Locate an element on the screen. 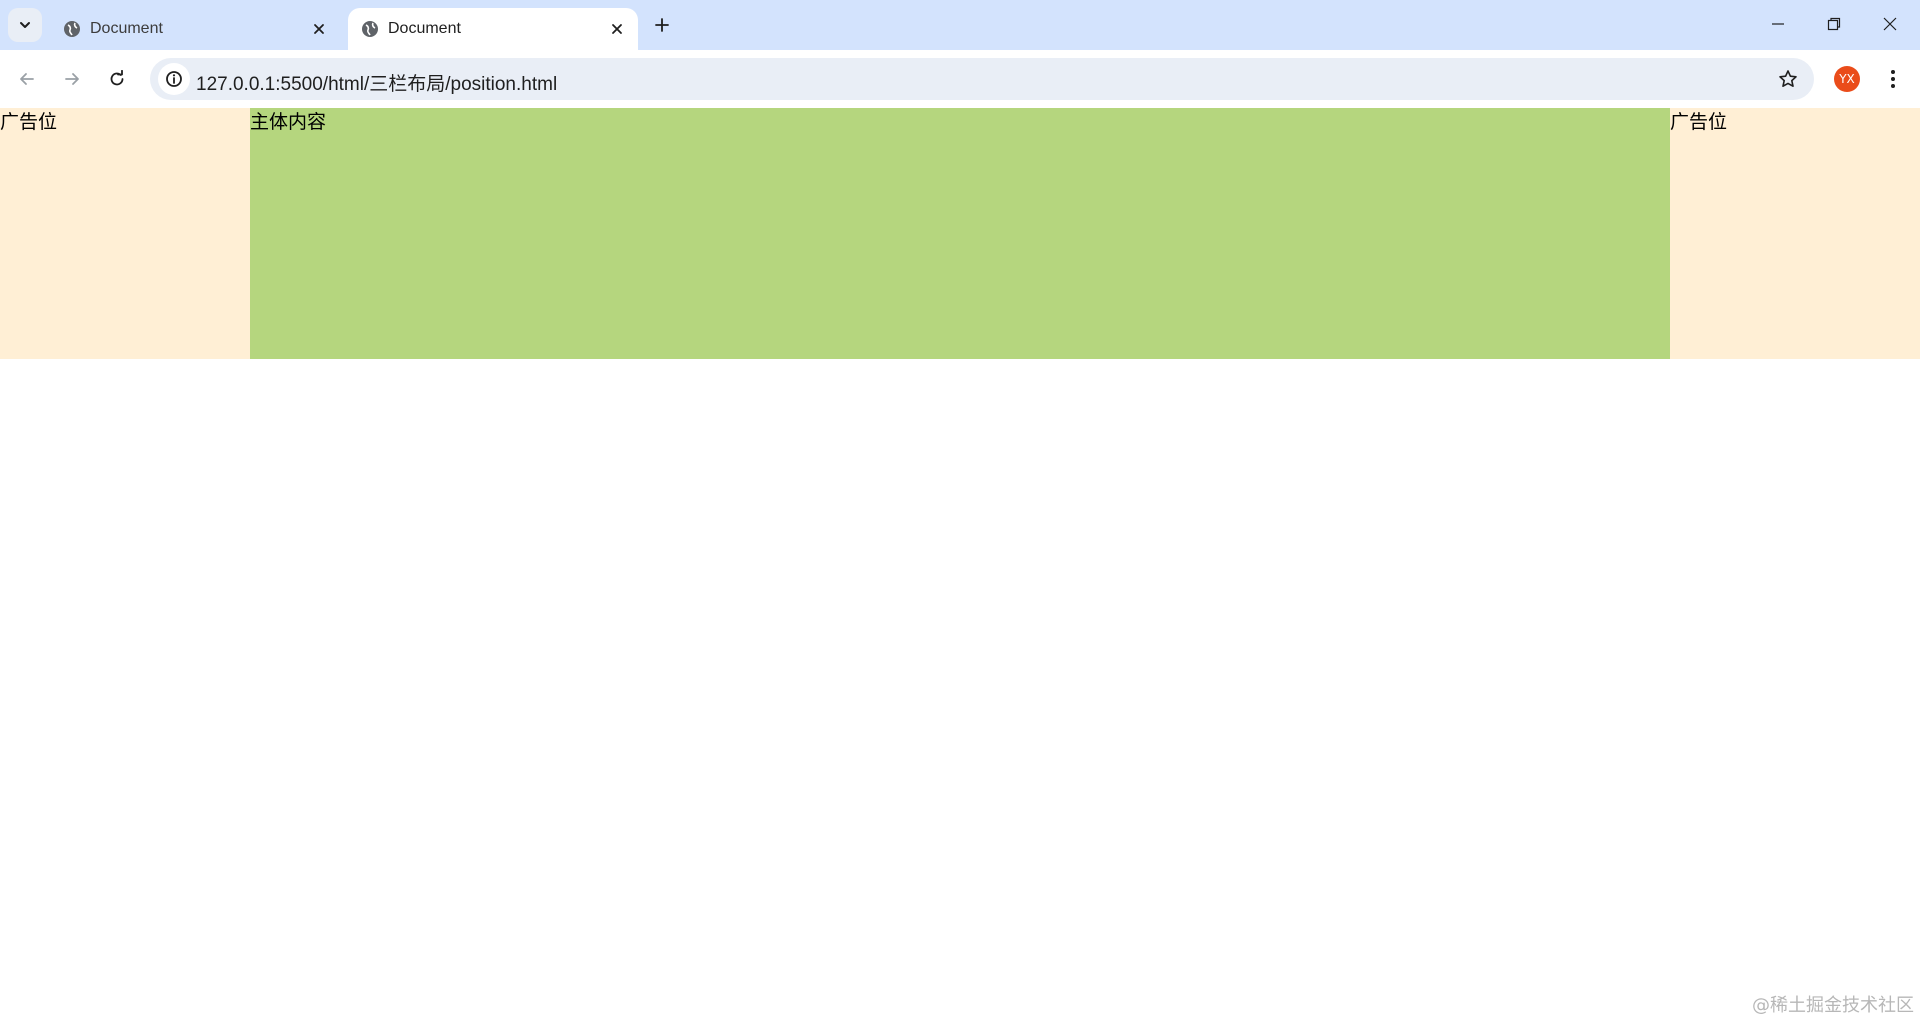 This screenshot has width=1920, height=1021. close-window-button is located at coordinates (1890, 24).